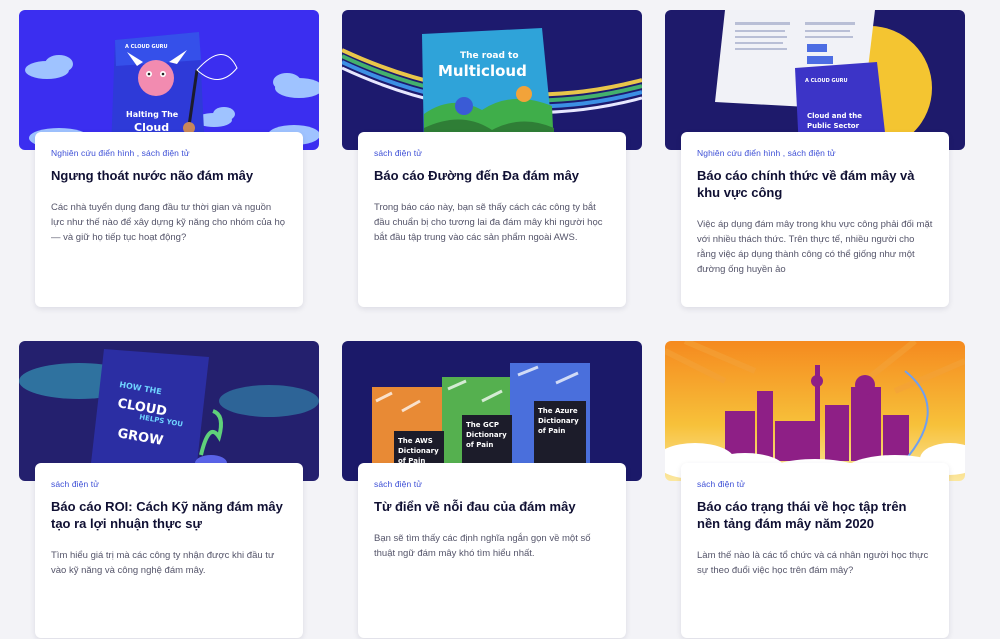  I want to click on art-title-line-1: The road to, so click(489, 56).